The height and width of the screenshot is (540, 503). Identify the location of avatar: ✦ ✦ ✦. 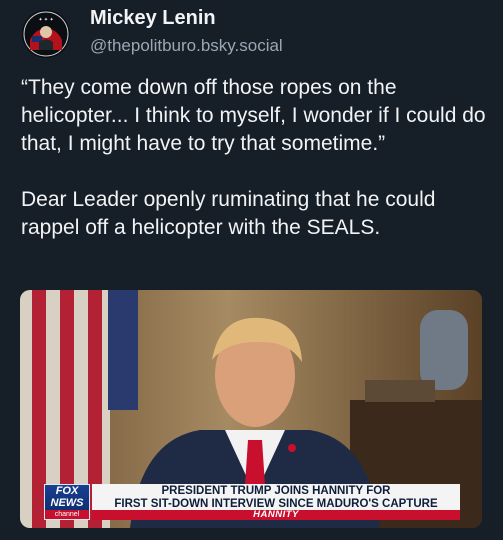
(46, 34).